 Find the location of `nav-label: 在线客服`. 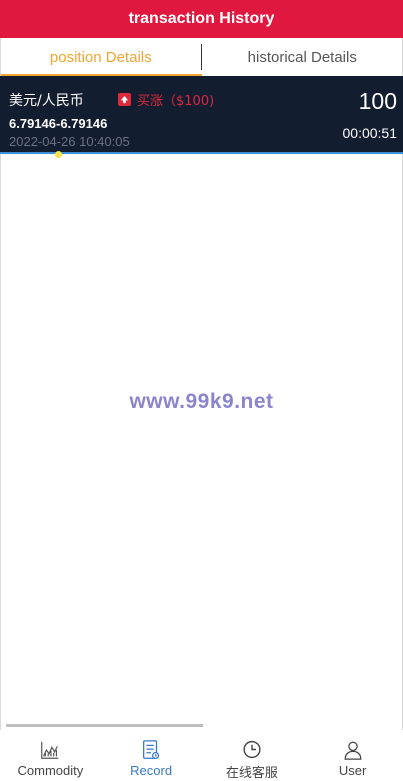

nav-label: 在线客服 is located at coordinates (251, 772).